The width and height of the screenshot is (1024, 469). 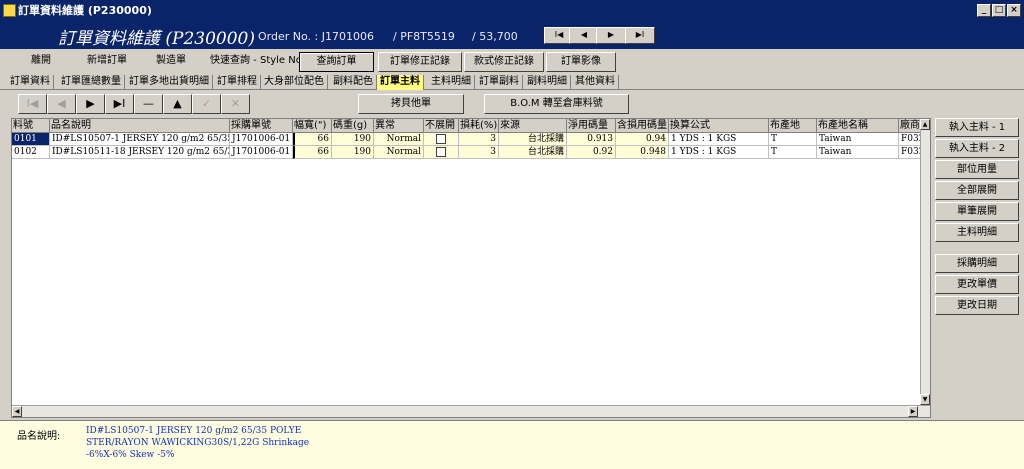 What do you see at coordinates (32, 104) in the screenshot?
I see `record-first-button: I◀` at bounding box center [32, 104].